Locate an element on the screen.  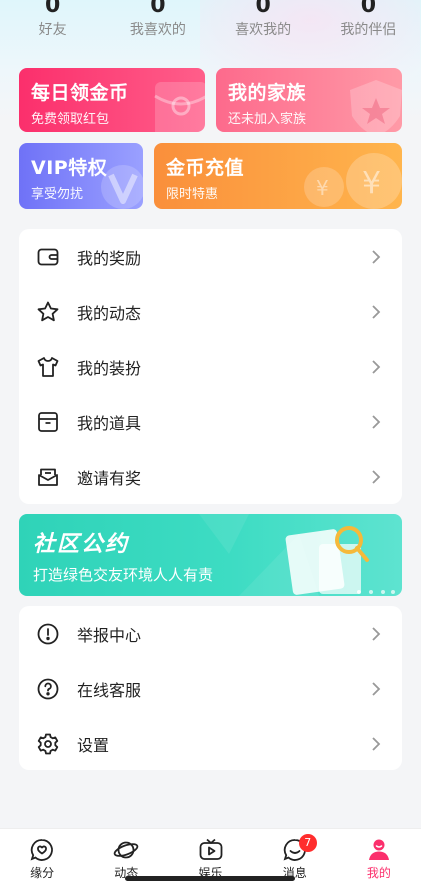
vip-card: VIP特权 享受勿扰 is located at coordinates (81, 176).